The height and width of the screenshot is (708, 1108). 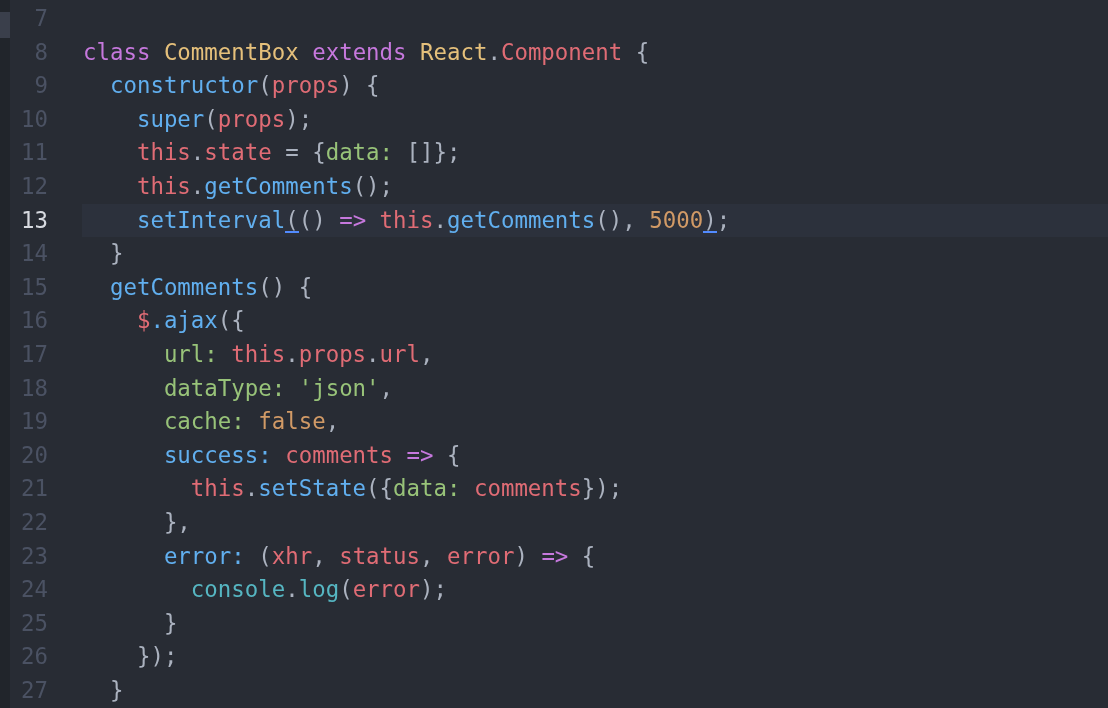 I want to click on line-number: 13, so click(x=34, y=220).